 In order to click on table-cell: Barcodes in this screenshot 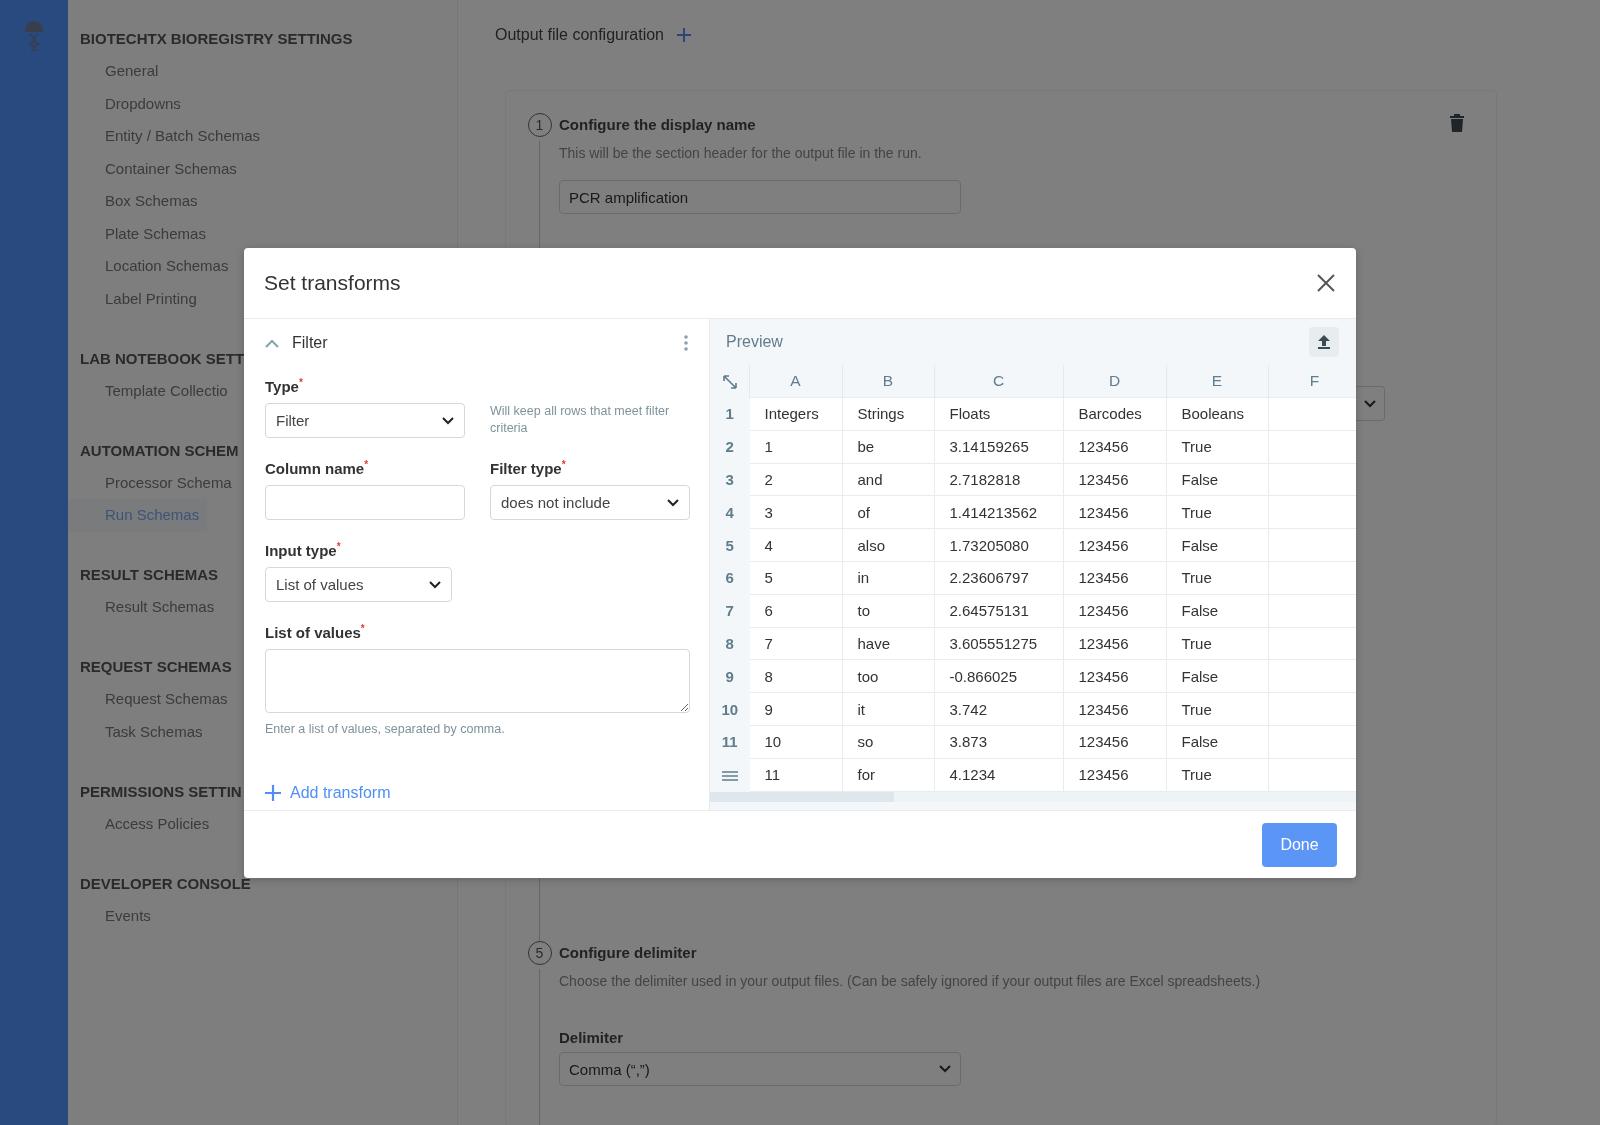, I will do `click(1114, 414)`.